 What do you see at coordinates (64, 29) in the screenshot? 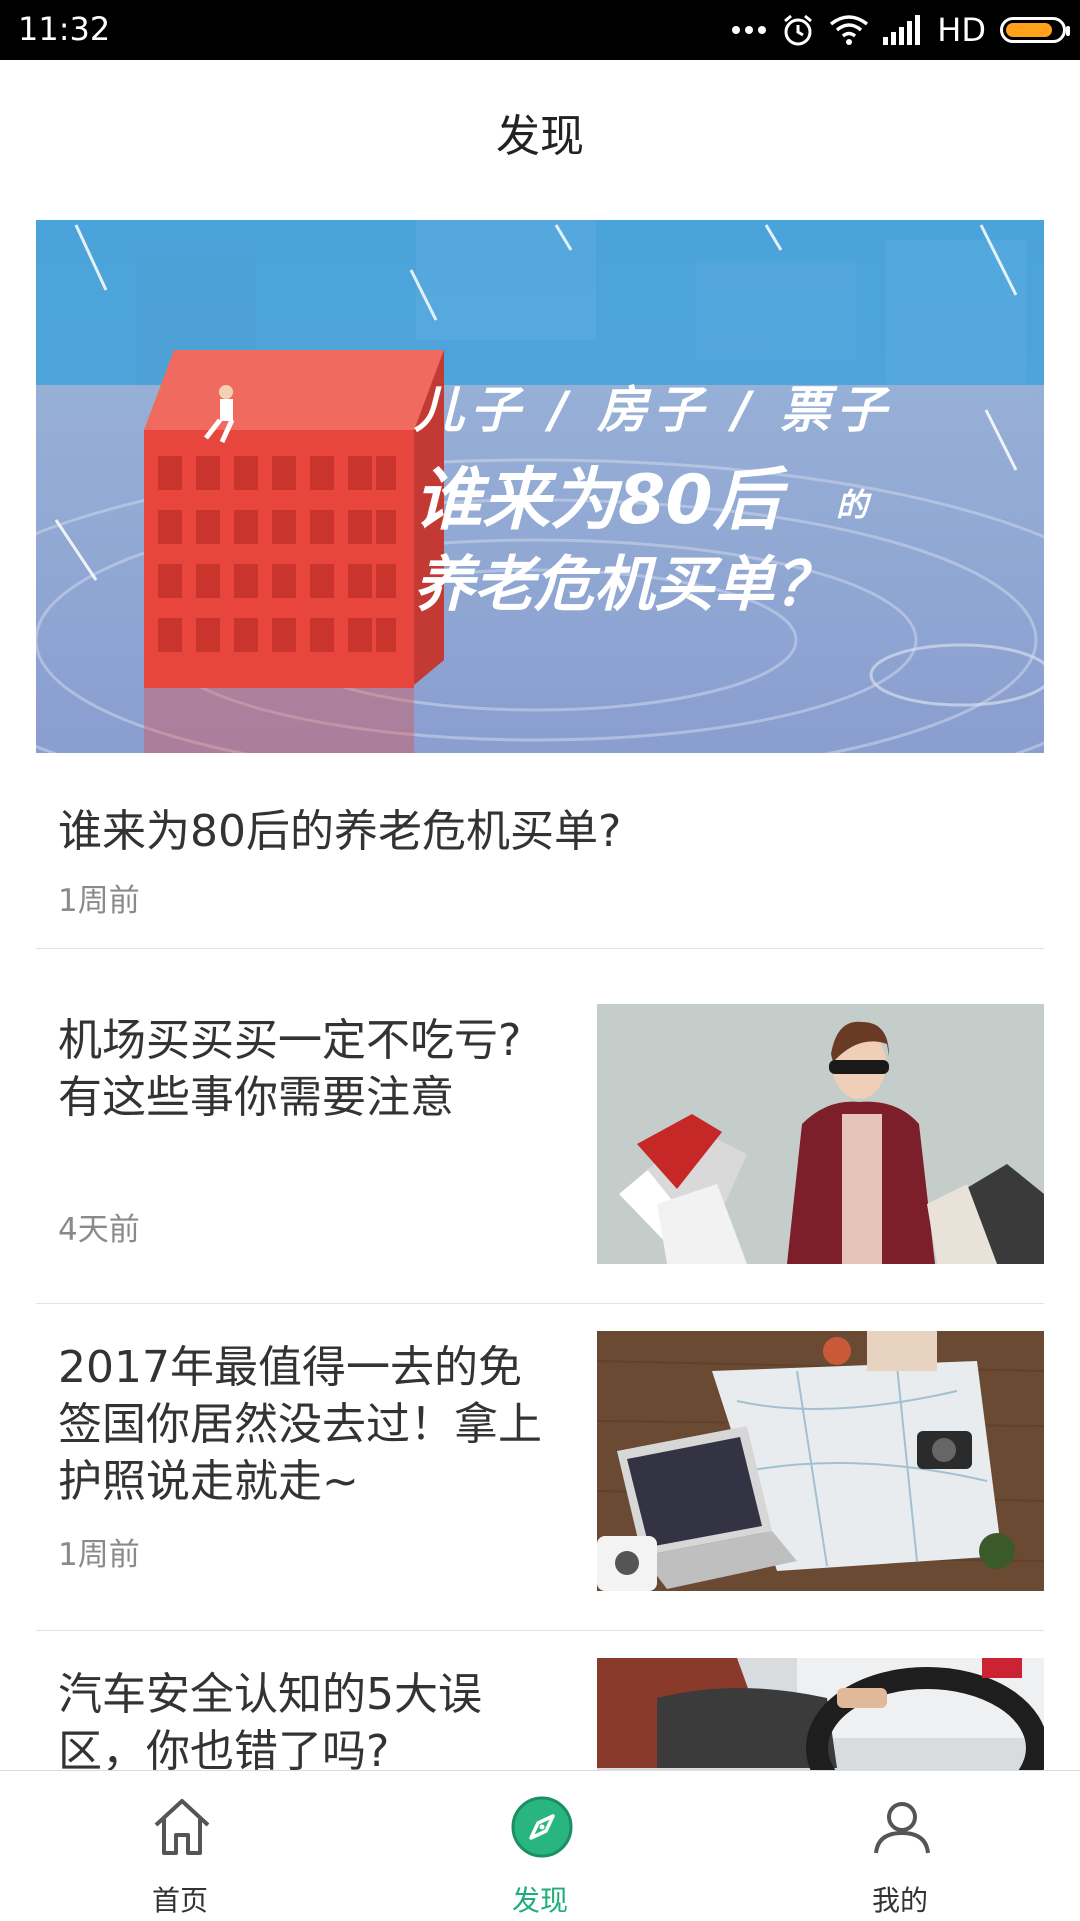
I see `status-time: 11:32` at bounding box center [64, 29].